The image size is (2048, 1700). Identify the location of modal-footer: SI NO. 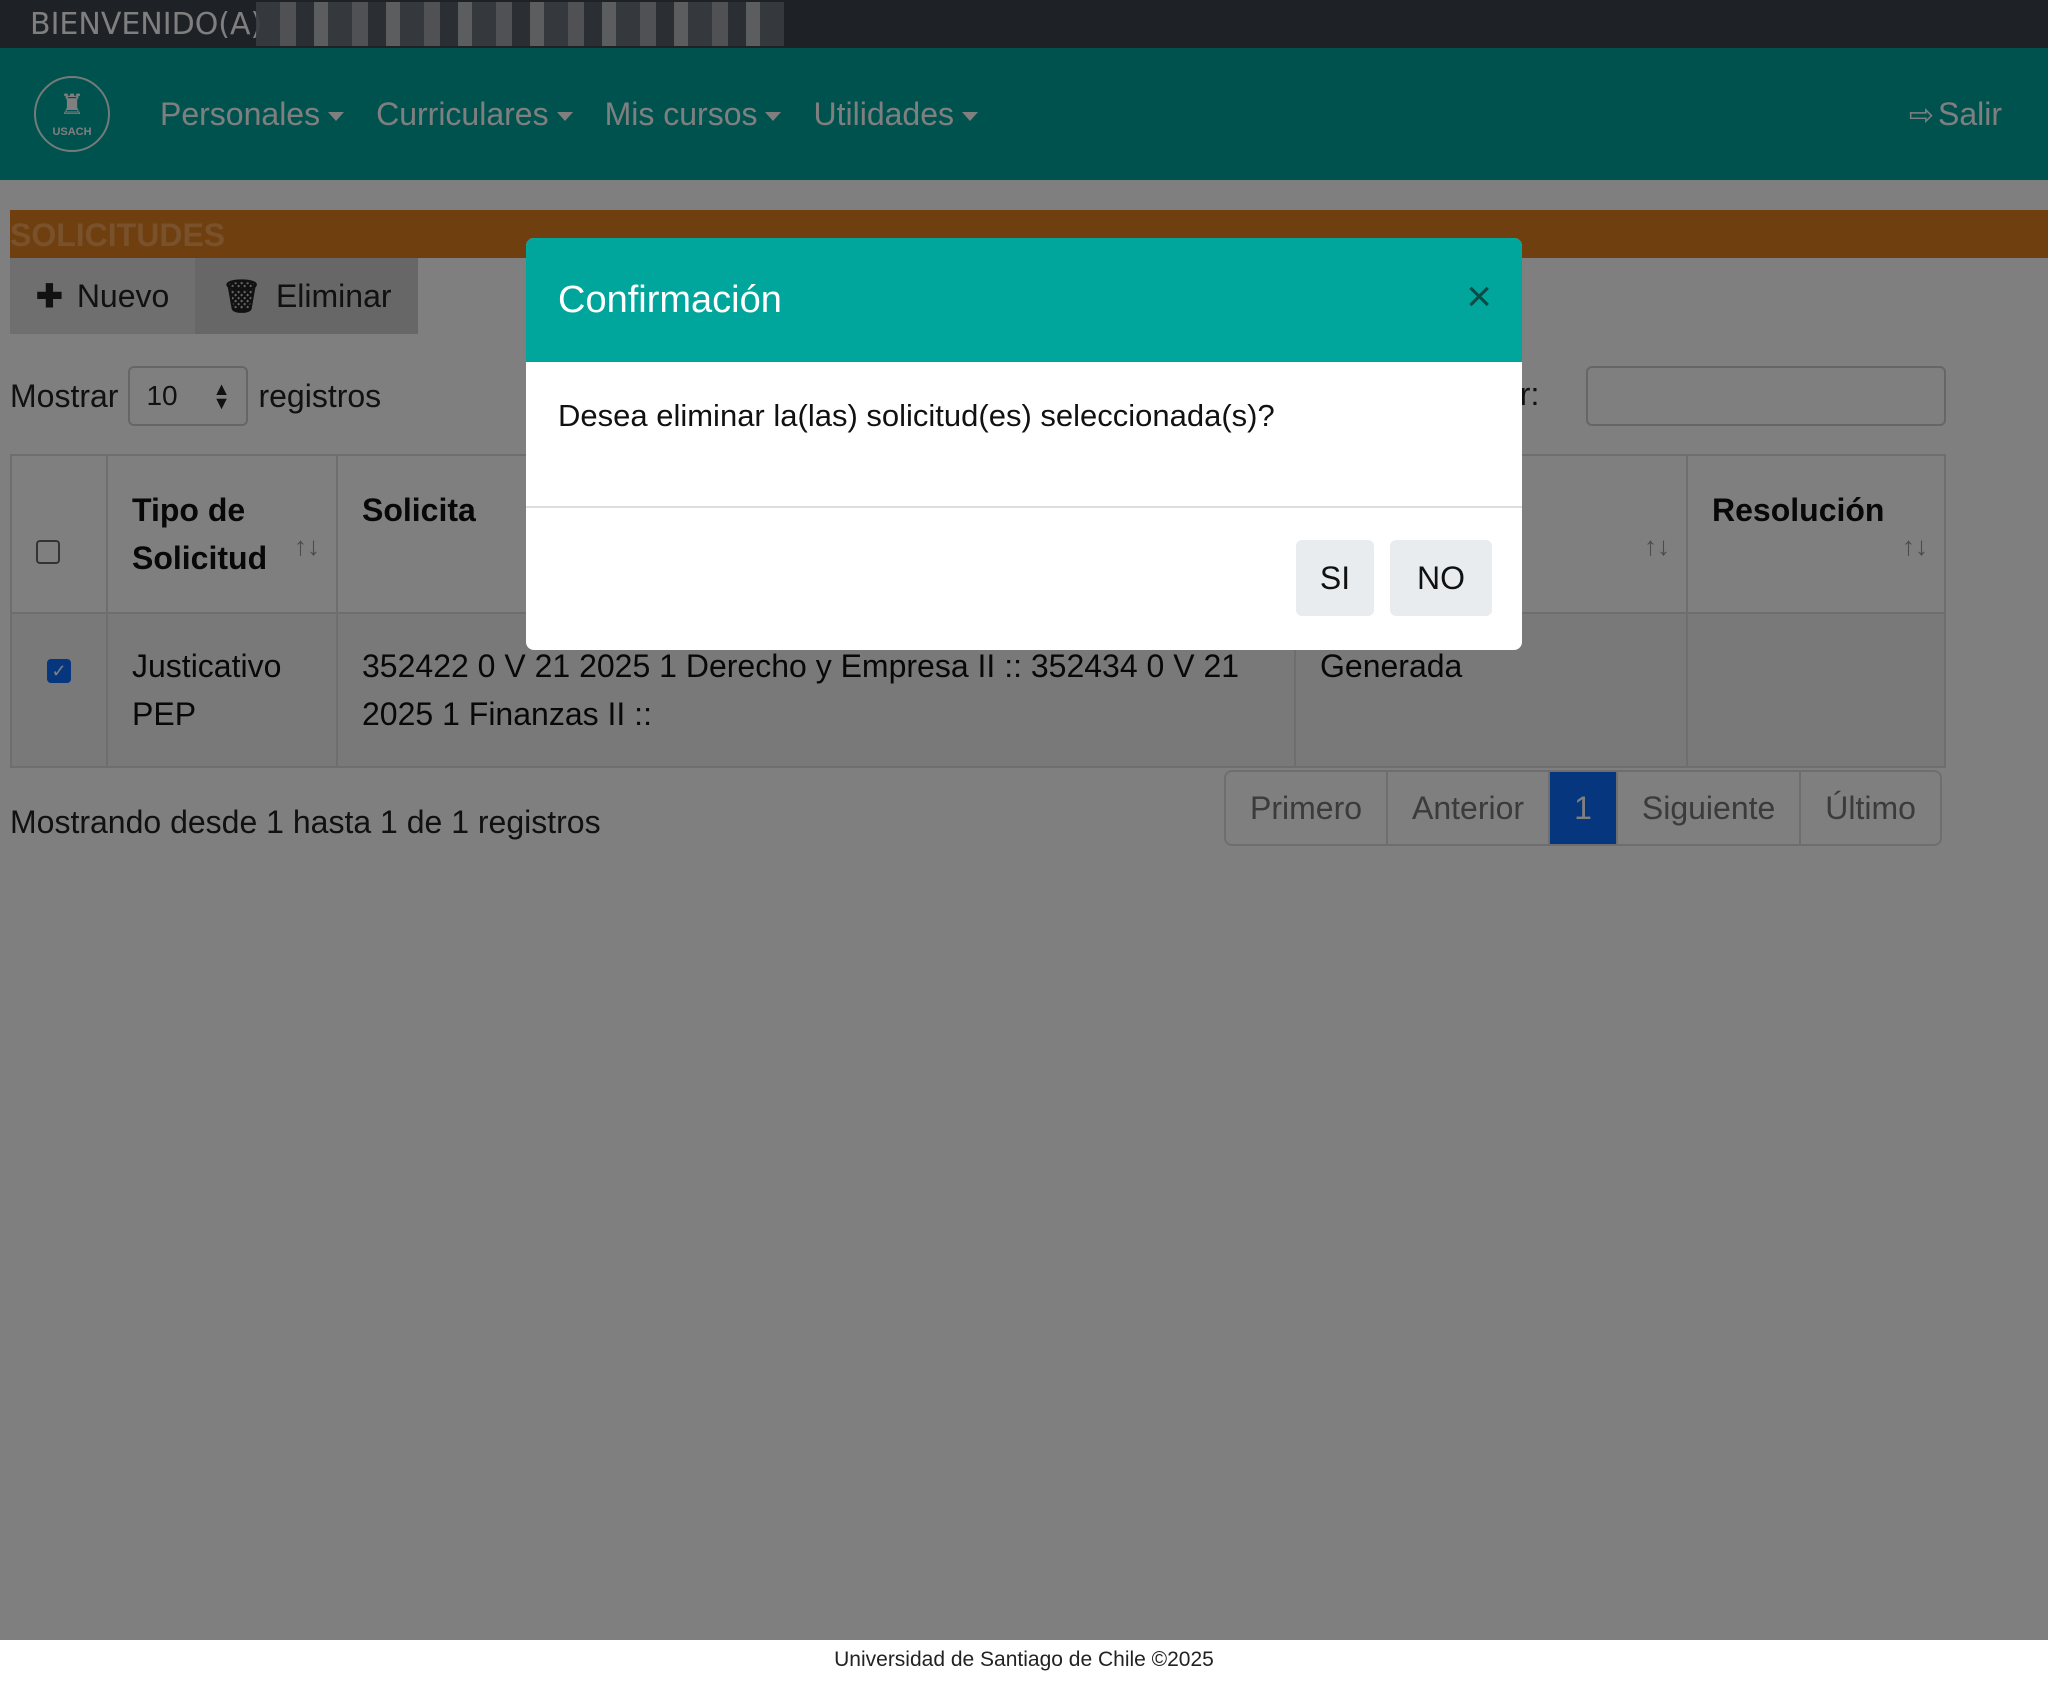
(1024, 579).